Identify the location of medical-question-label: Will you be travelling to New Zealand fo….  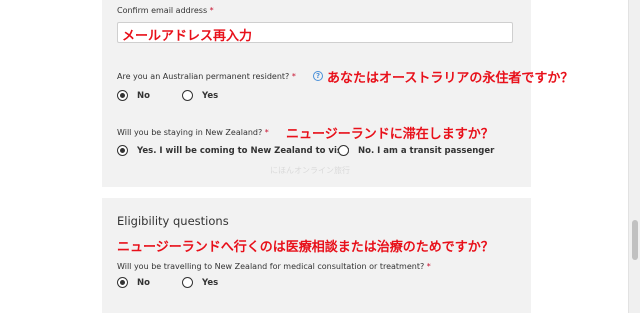
(274, 266).